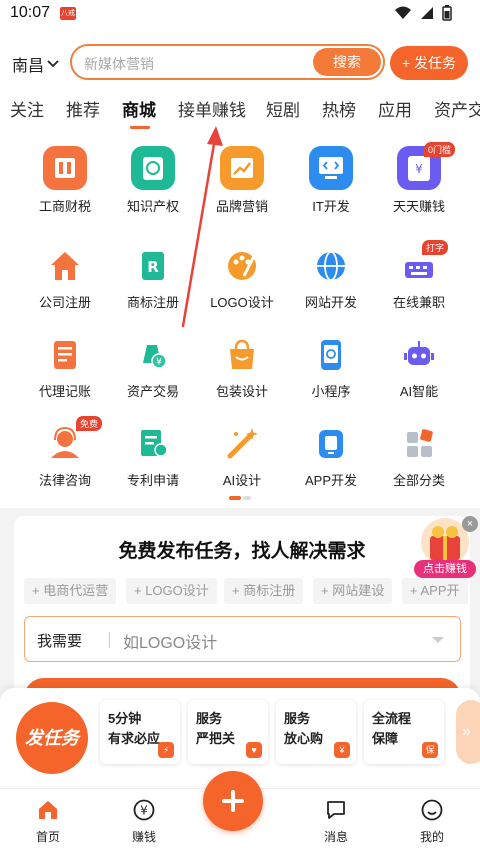 This screenshot has width=480, height=853. I want to click on suggestion-chips: + 电商代运营 + LOGO设计 + 商标注册 + 网站建设 + APP开, so click(247, 591).